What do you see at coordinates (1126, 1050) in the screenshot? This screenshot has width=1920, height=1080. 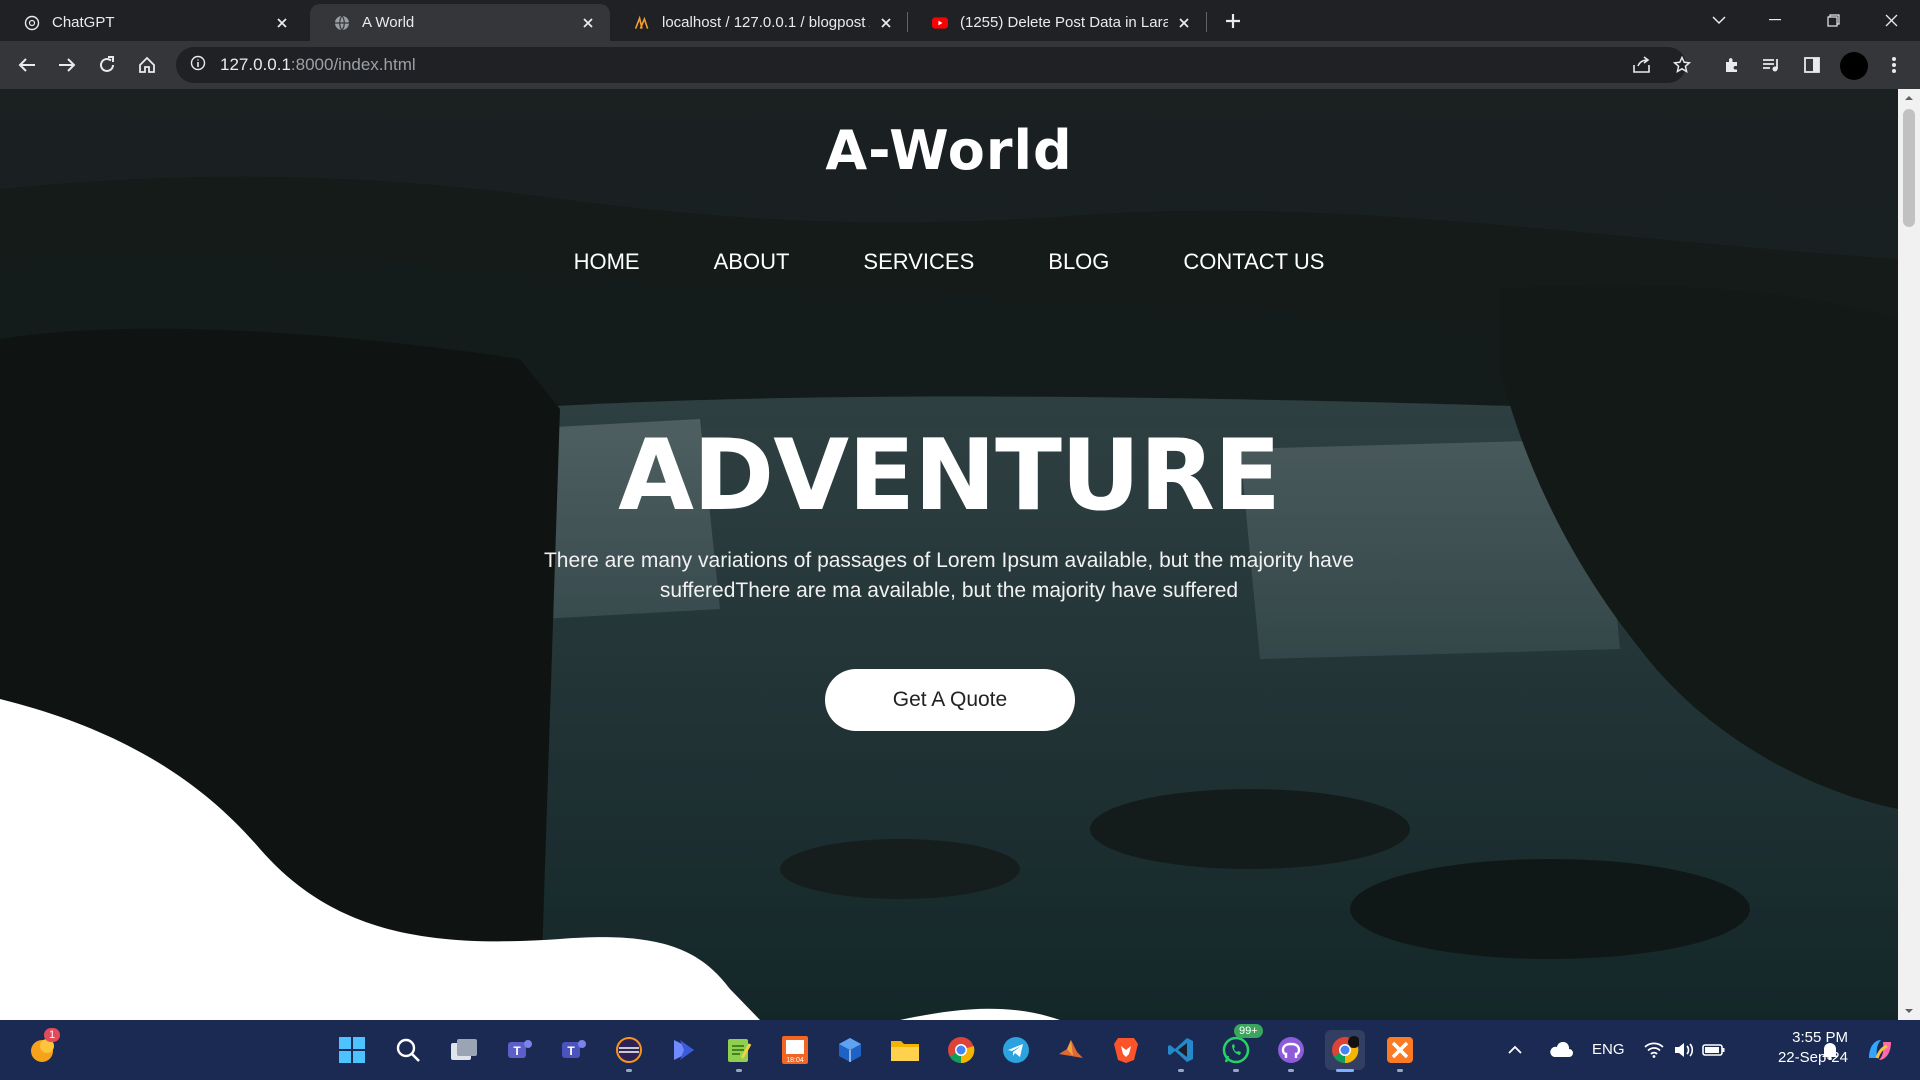 I see `brave-icon` at bounding box center [1126, 1050].